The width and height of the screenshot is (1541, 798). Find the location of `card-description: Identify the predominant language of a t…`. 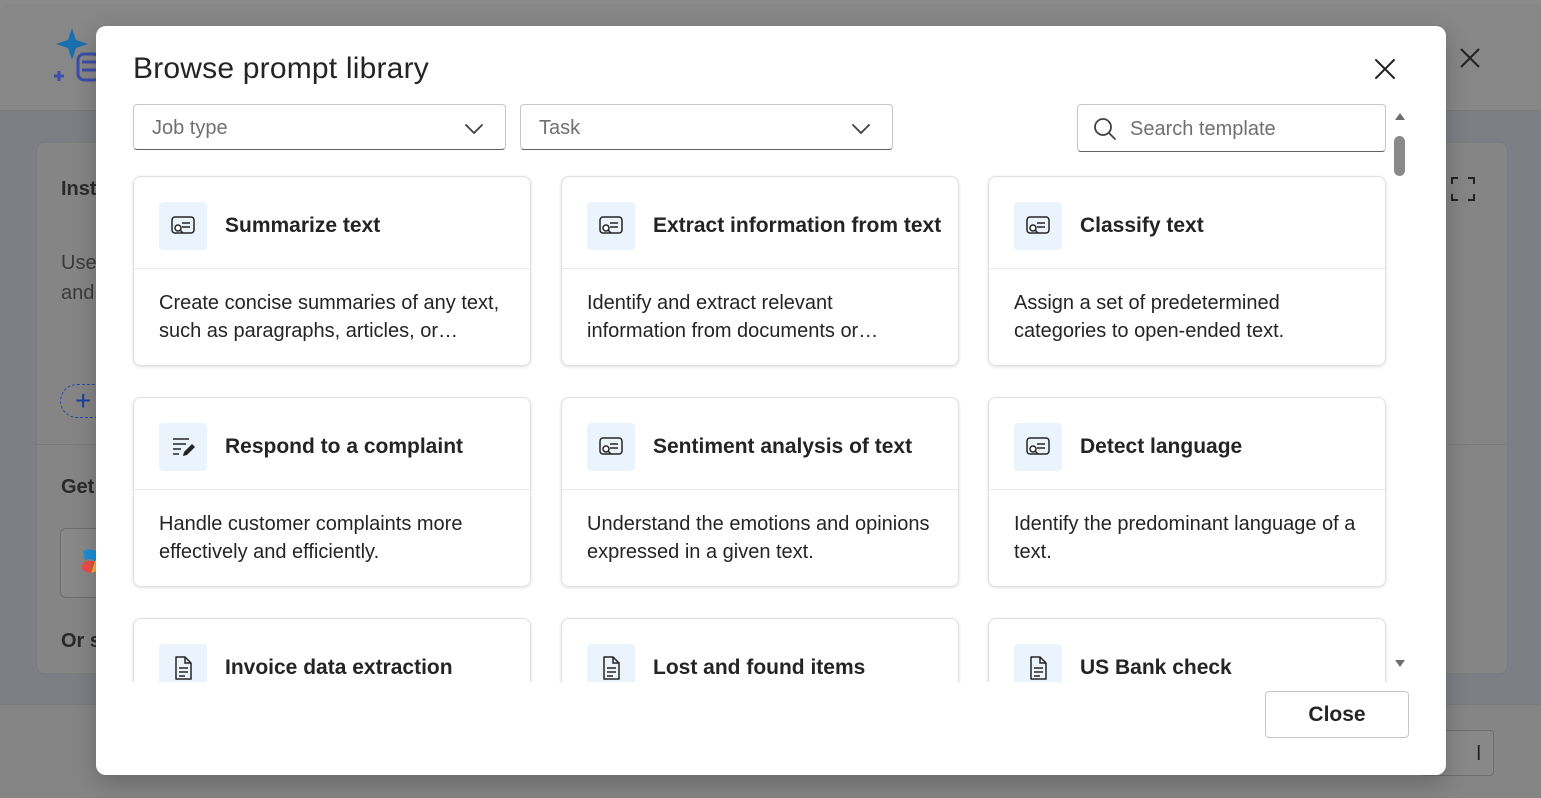

card-description: Identify the predominant language of a t… is located at coordinates (1185, 538).